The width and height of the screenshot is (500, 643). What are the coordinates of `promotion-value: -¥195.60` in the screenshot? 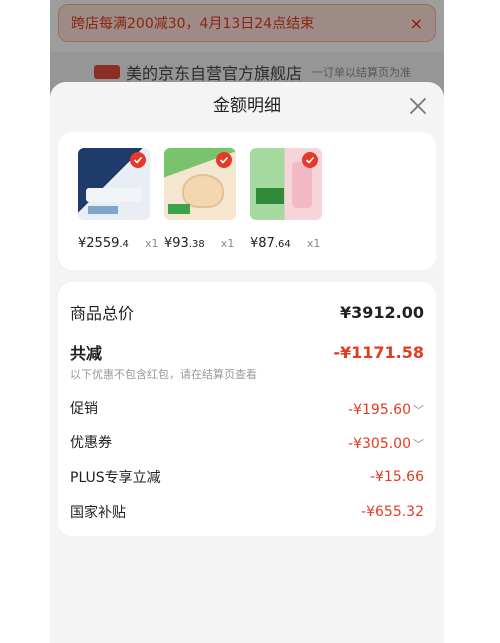 It's located at (379, 409).